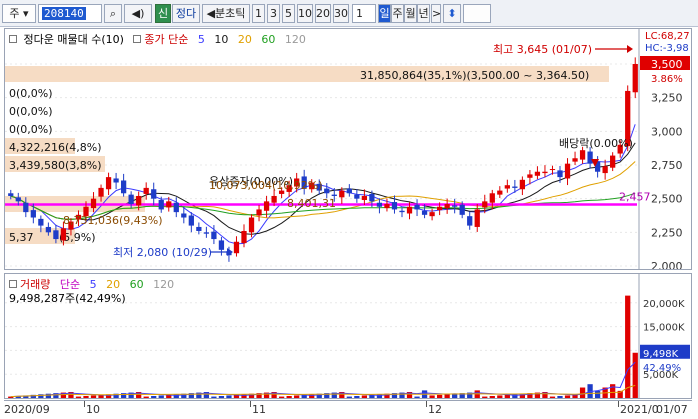 The width and height of the screenshot is (698, 419). I want to click on sound-button: ◀), so click(138, 13).